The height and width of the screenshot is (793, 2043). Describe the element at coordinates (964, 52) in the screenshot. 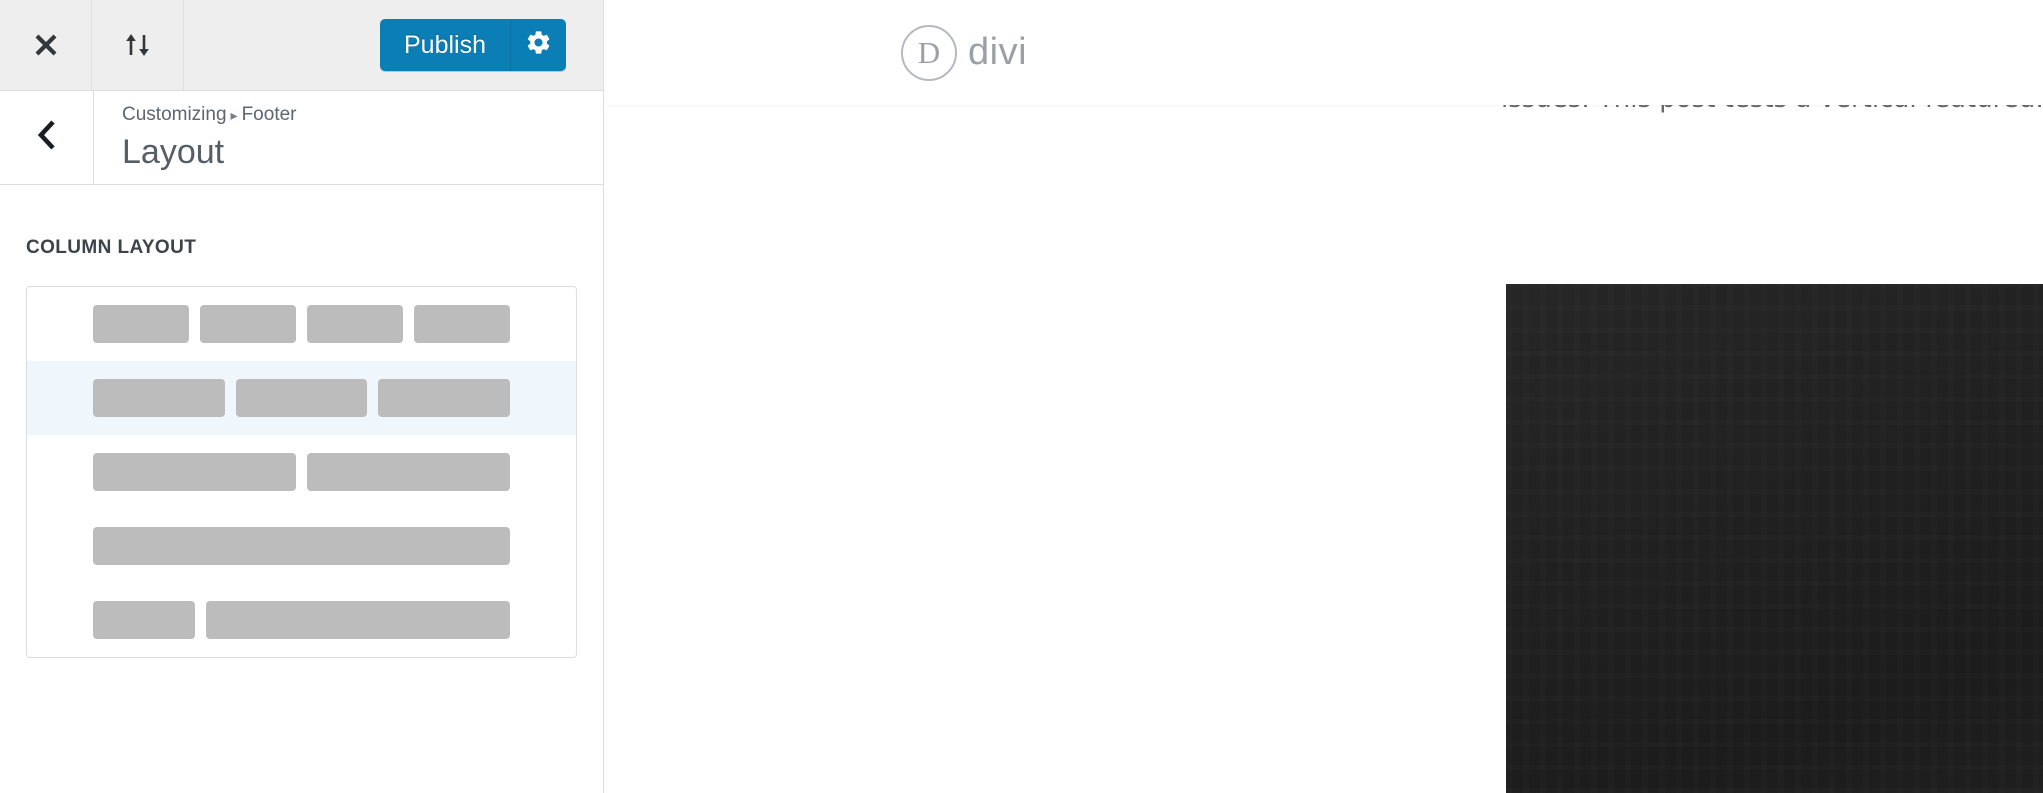

I see `site-logo: D divi` at that location.